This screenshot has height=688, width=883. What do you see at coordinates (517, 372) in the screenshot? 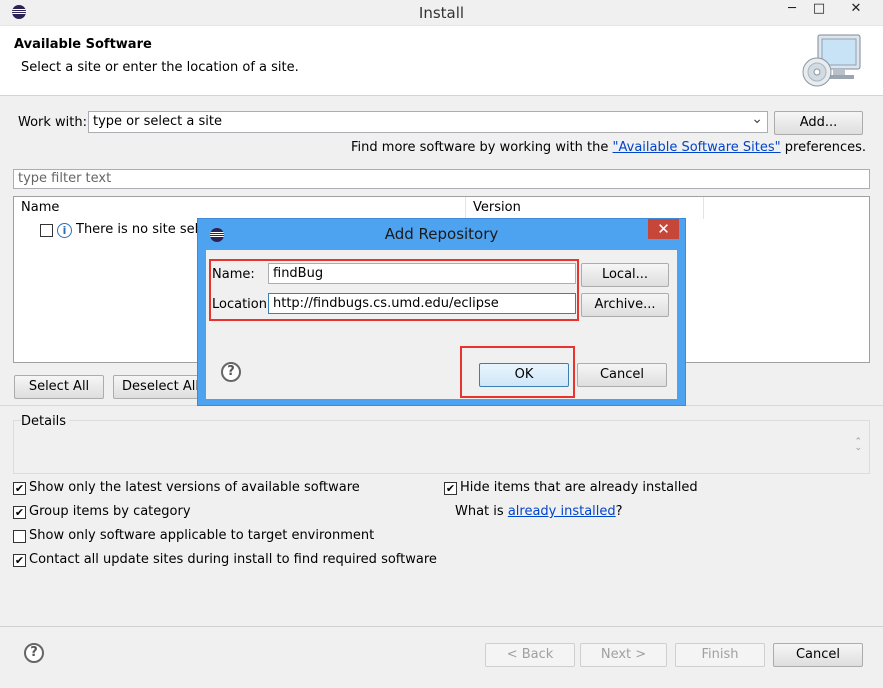
I see `highlight-ok-box` at bounding box center [517, 372].